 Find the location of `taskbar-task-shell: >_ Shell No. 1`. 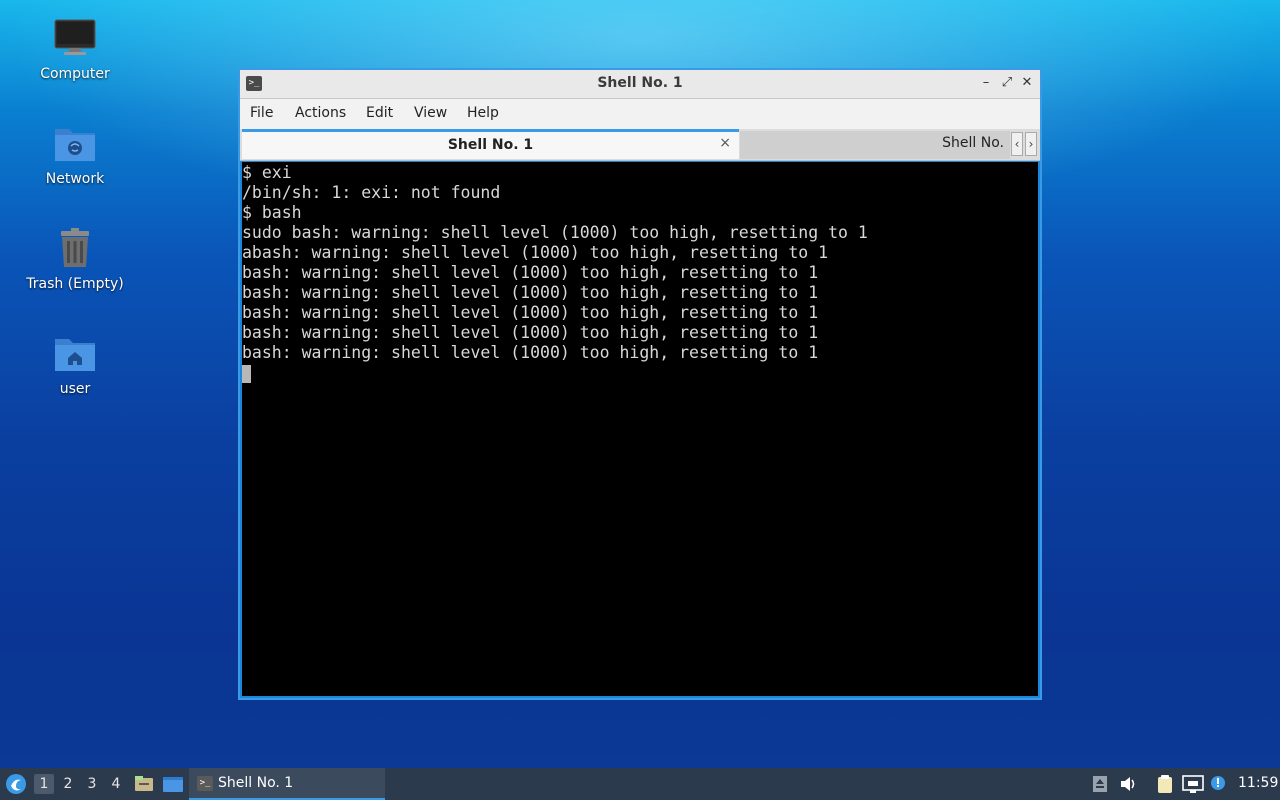

taskbar-task-shell: >_ Shell No. 1 is located at coordinates (287, 784).